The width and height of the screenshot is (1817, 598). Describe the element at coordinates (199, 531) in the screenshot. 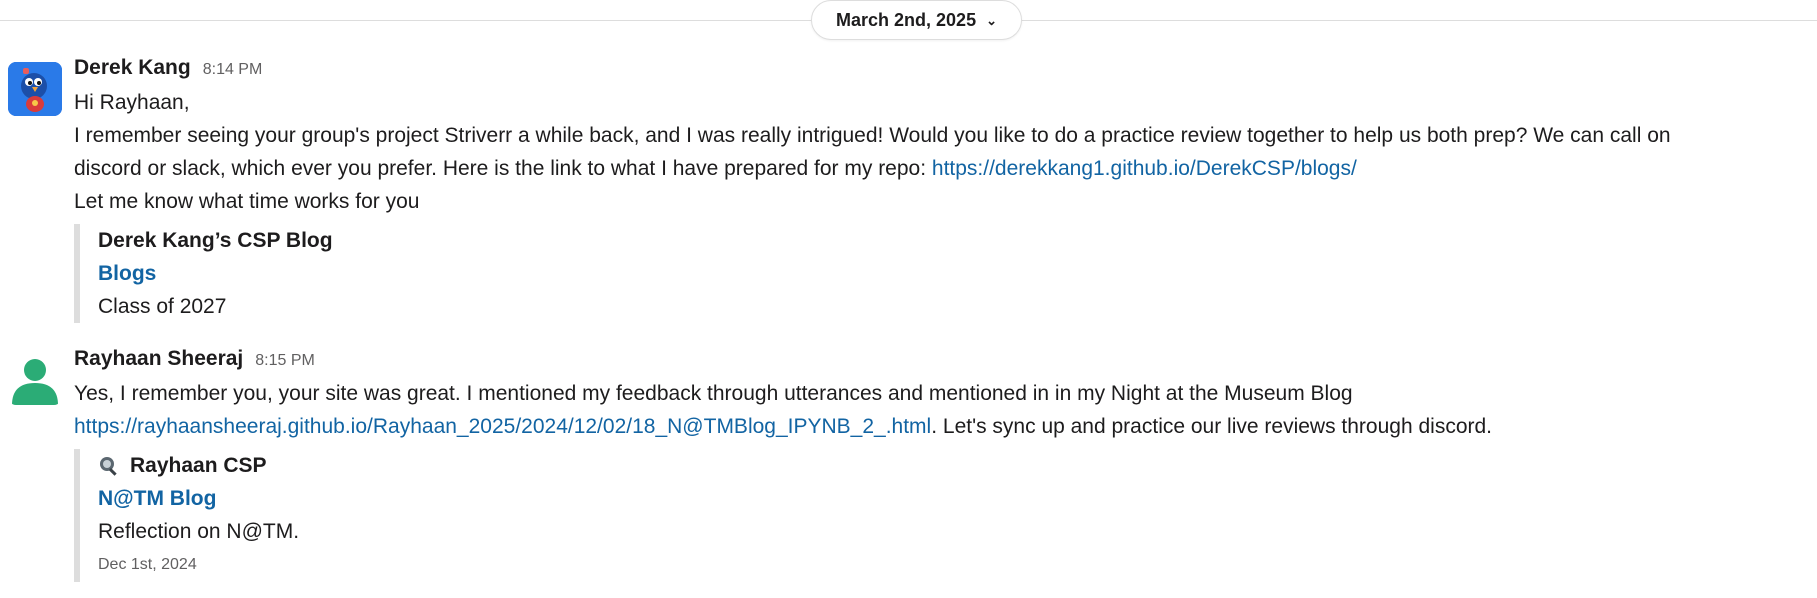

I see `preview-description: Reflection on N@TM.` at that location.